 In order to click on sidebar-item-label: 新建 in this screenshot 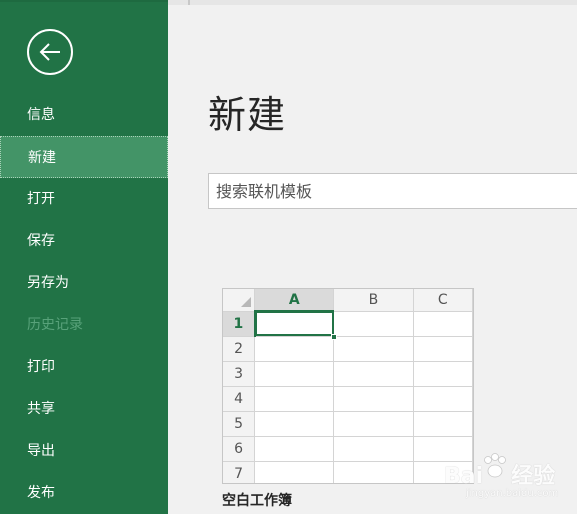, I will do `click(42, 158)`.